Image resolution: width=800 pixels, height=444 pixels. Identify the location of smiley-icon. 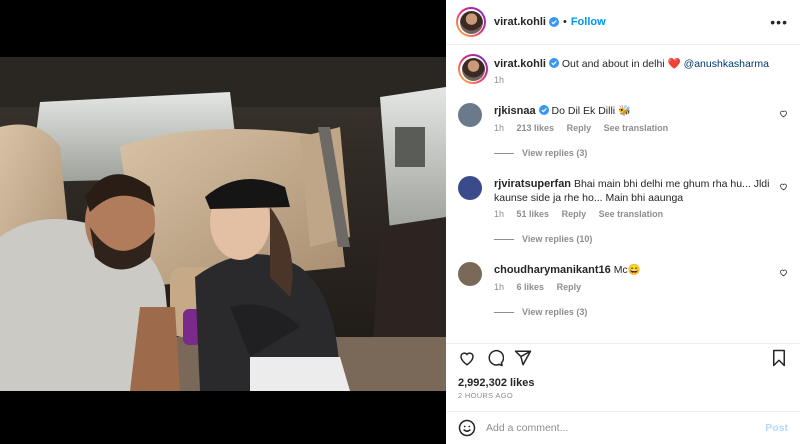
(467, 428).